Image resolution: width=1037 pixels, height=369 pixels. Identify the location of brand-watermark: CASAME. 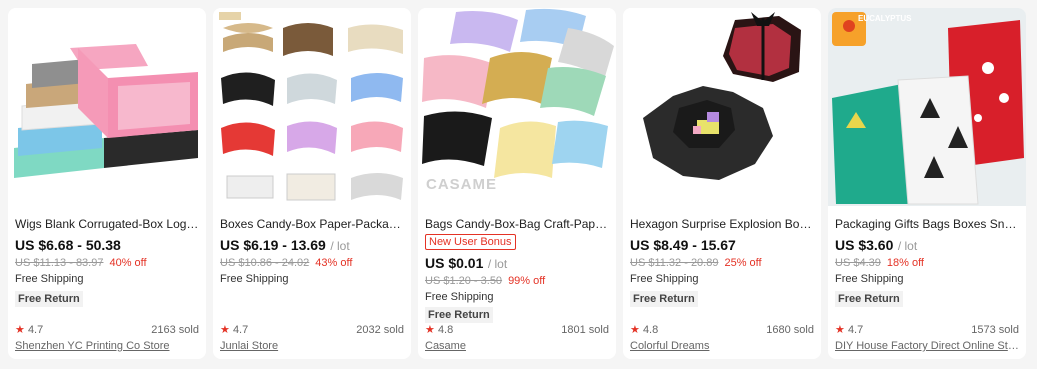
(462, 184).